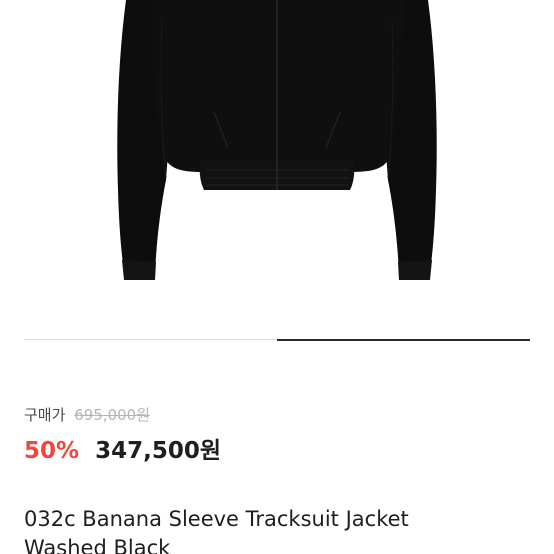 The image size is (554, 554). Describe the element at coordinates (45, 415) in the screenshot. I see `price-label: 구매가` at that location.